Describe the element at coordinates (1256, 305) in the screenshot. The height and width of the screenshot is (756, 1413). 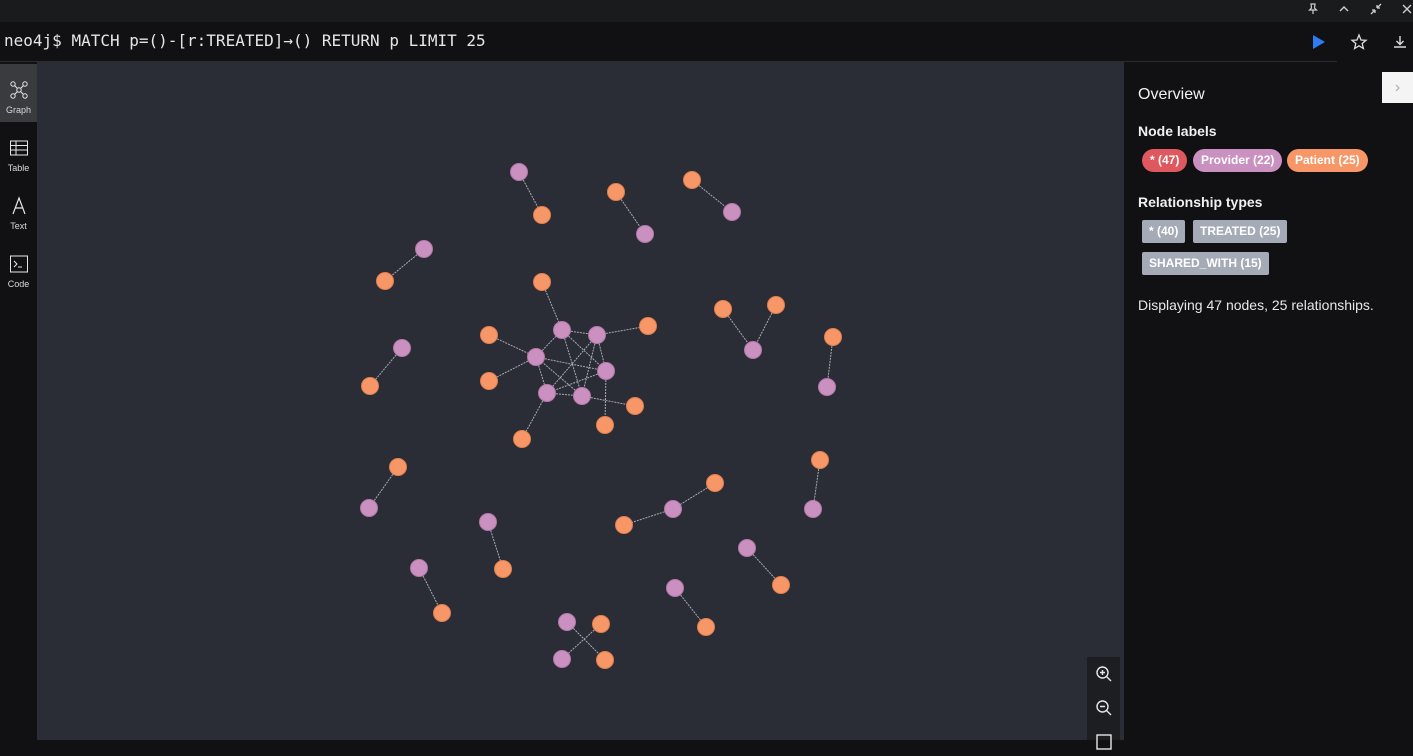
I see `display-status: Displaying 47 nodes, 25 relationships.` at that location.